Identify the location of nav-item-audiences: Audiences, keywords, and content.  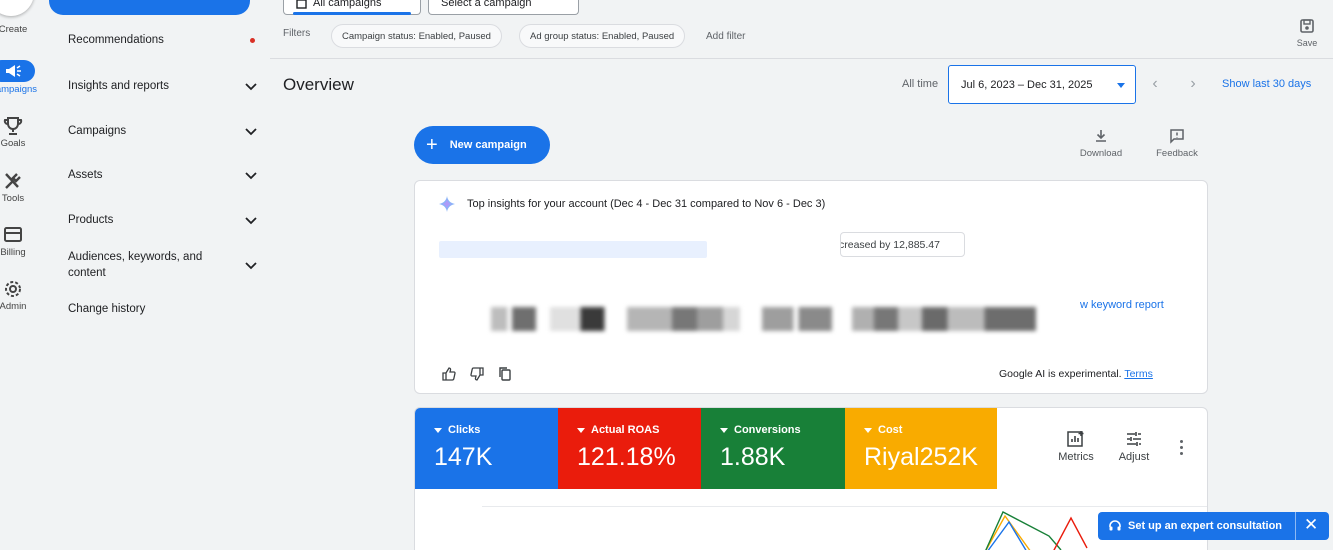
(162, 265).